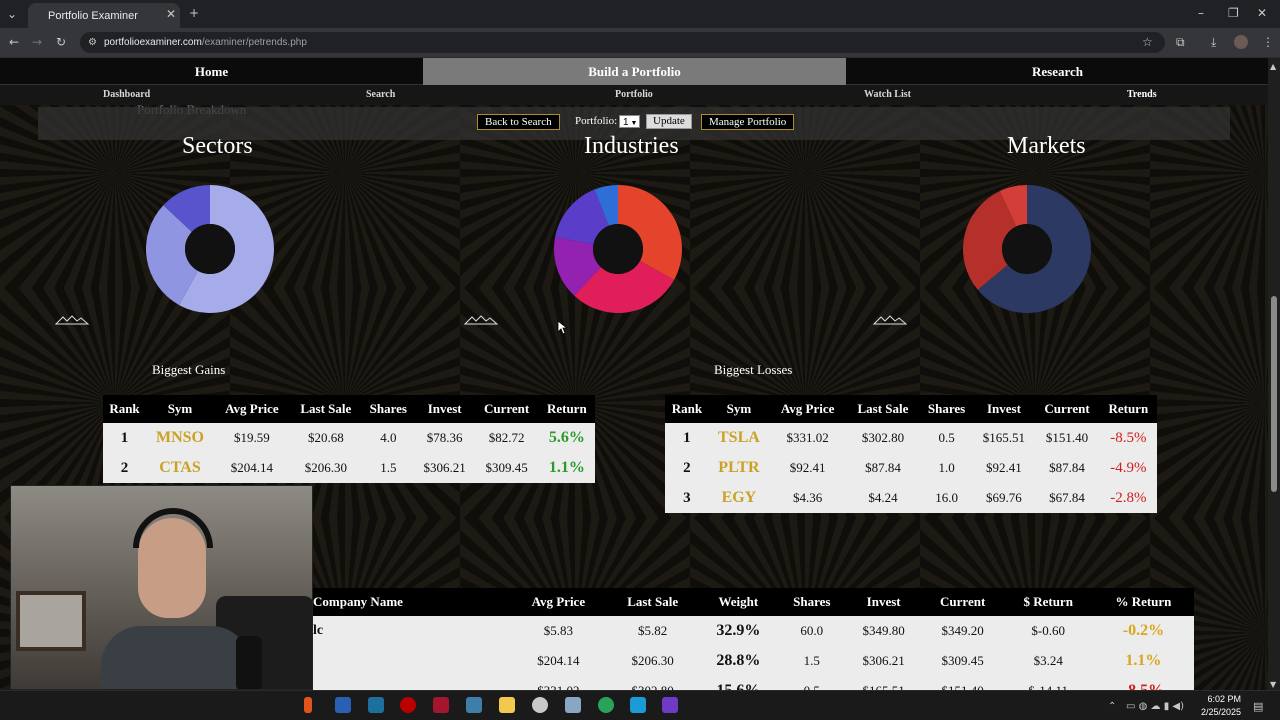  What do you see at coordinates (189, 369) in the screenshot?
I see `biggest-gains-heading: Biggest Gains` at bounding box center [189, 369].